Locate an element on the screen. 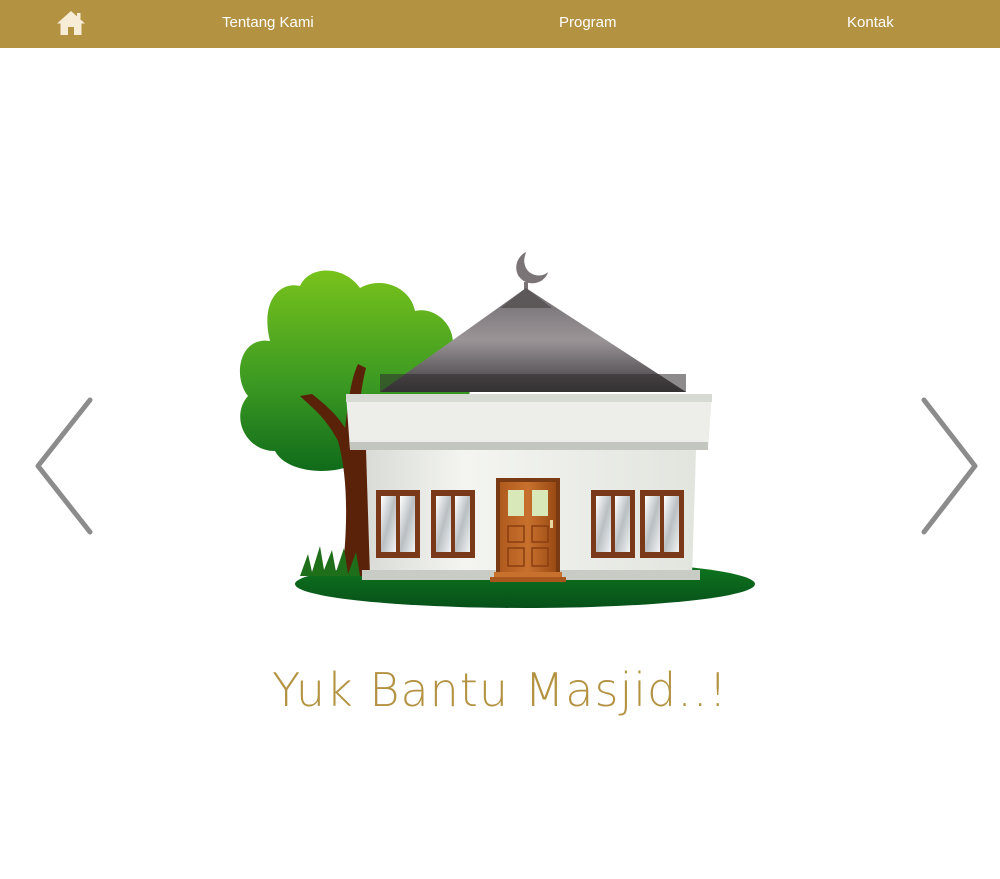 The width and height of the screenshot is (1000, 879). slider-prev-button is located at coordinates (64, 466).